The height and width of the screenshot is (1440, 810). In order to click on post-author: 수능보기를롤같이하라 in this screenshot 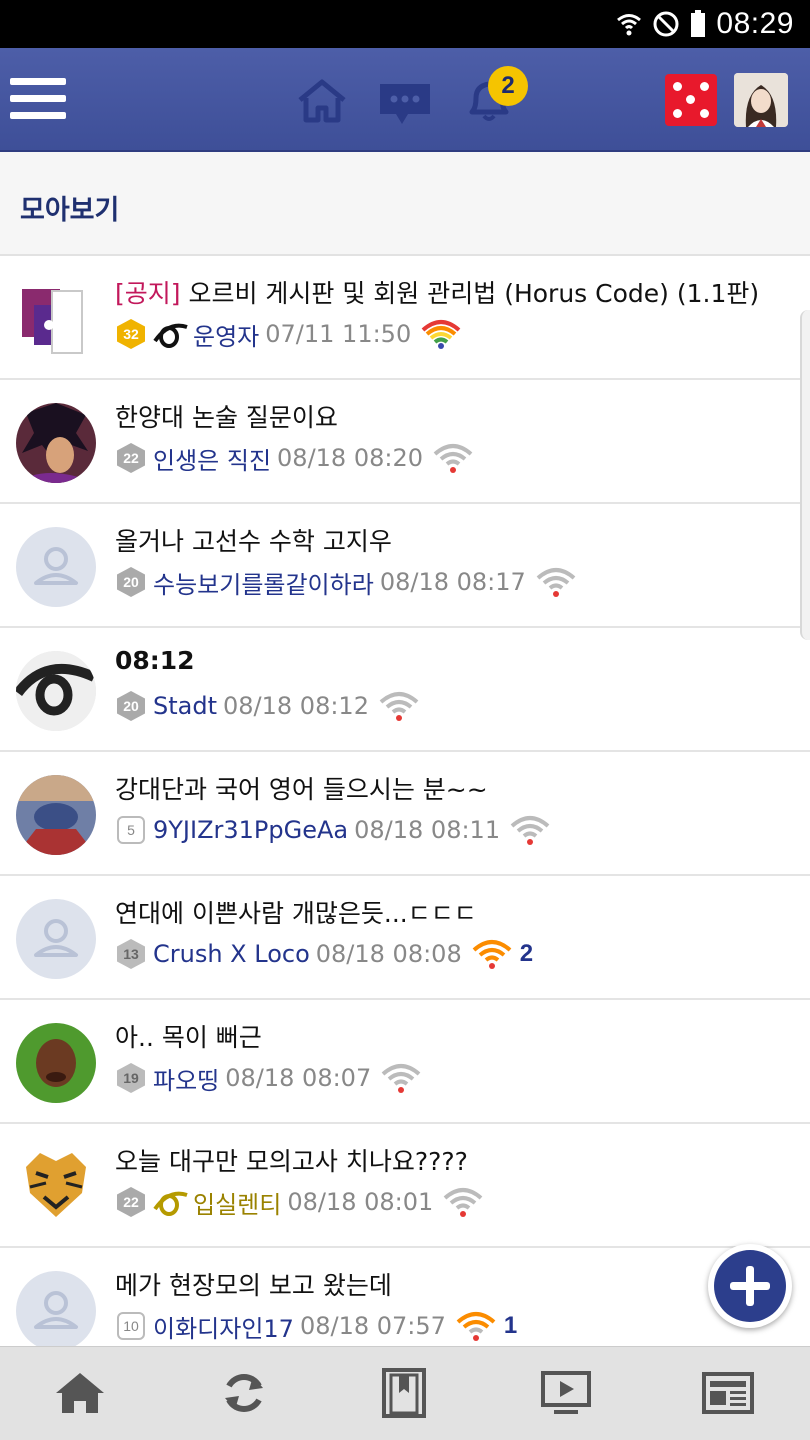, I will do `click(263, 582)`.